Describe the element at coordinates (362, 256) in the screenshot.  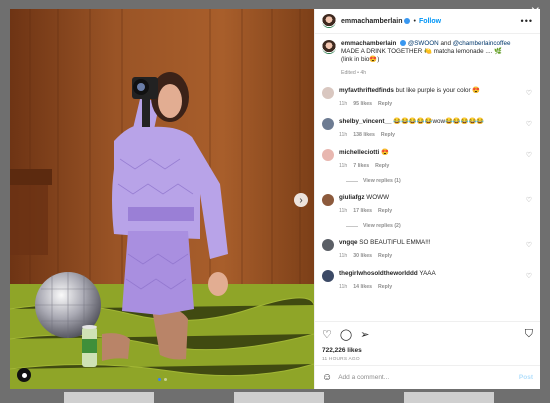
I see `comment-likes: 30 likes` at that location.